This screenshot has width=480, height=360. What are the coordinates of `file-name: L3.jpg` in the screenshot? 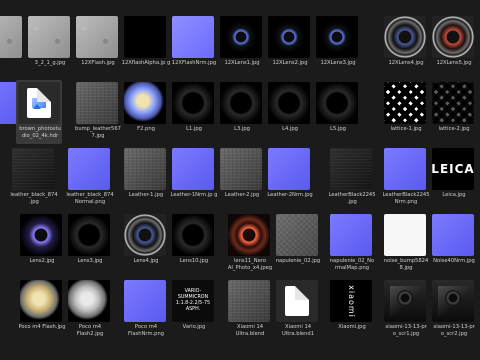 It's located at (242, 129).